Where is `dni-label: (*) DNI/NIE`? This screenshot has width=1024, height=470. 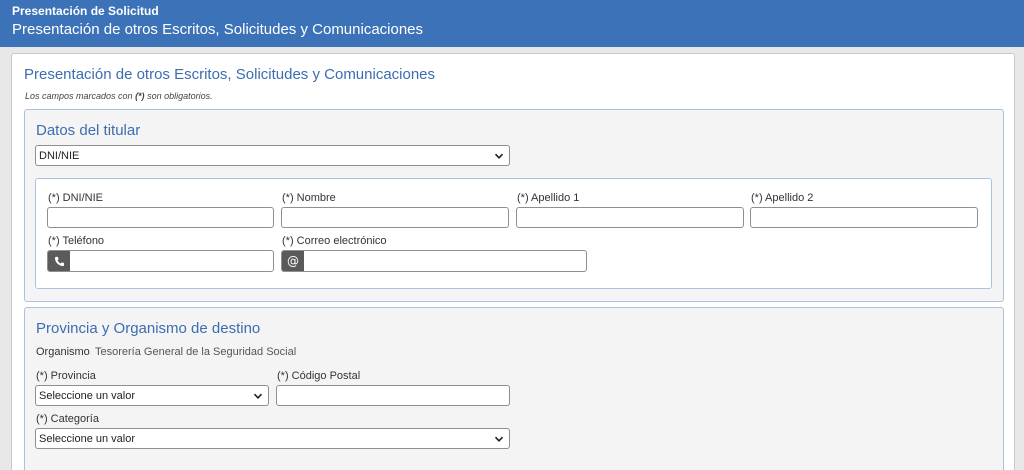 dni-label: (*) DNI/NIE is located at coordinates (75, 198).